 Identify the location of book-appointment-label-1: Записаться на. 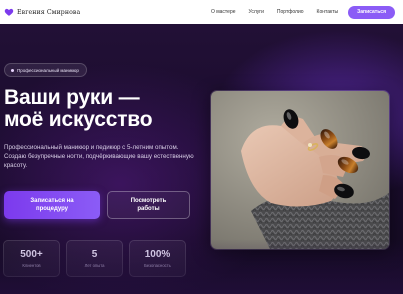
(52, 201).